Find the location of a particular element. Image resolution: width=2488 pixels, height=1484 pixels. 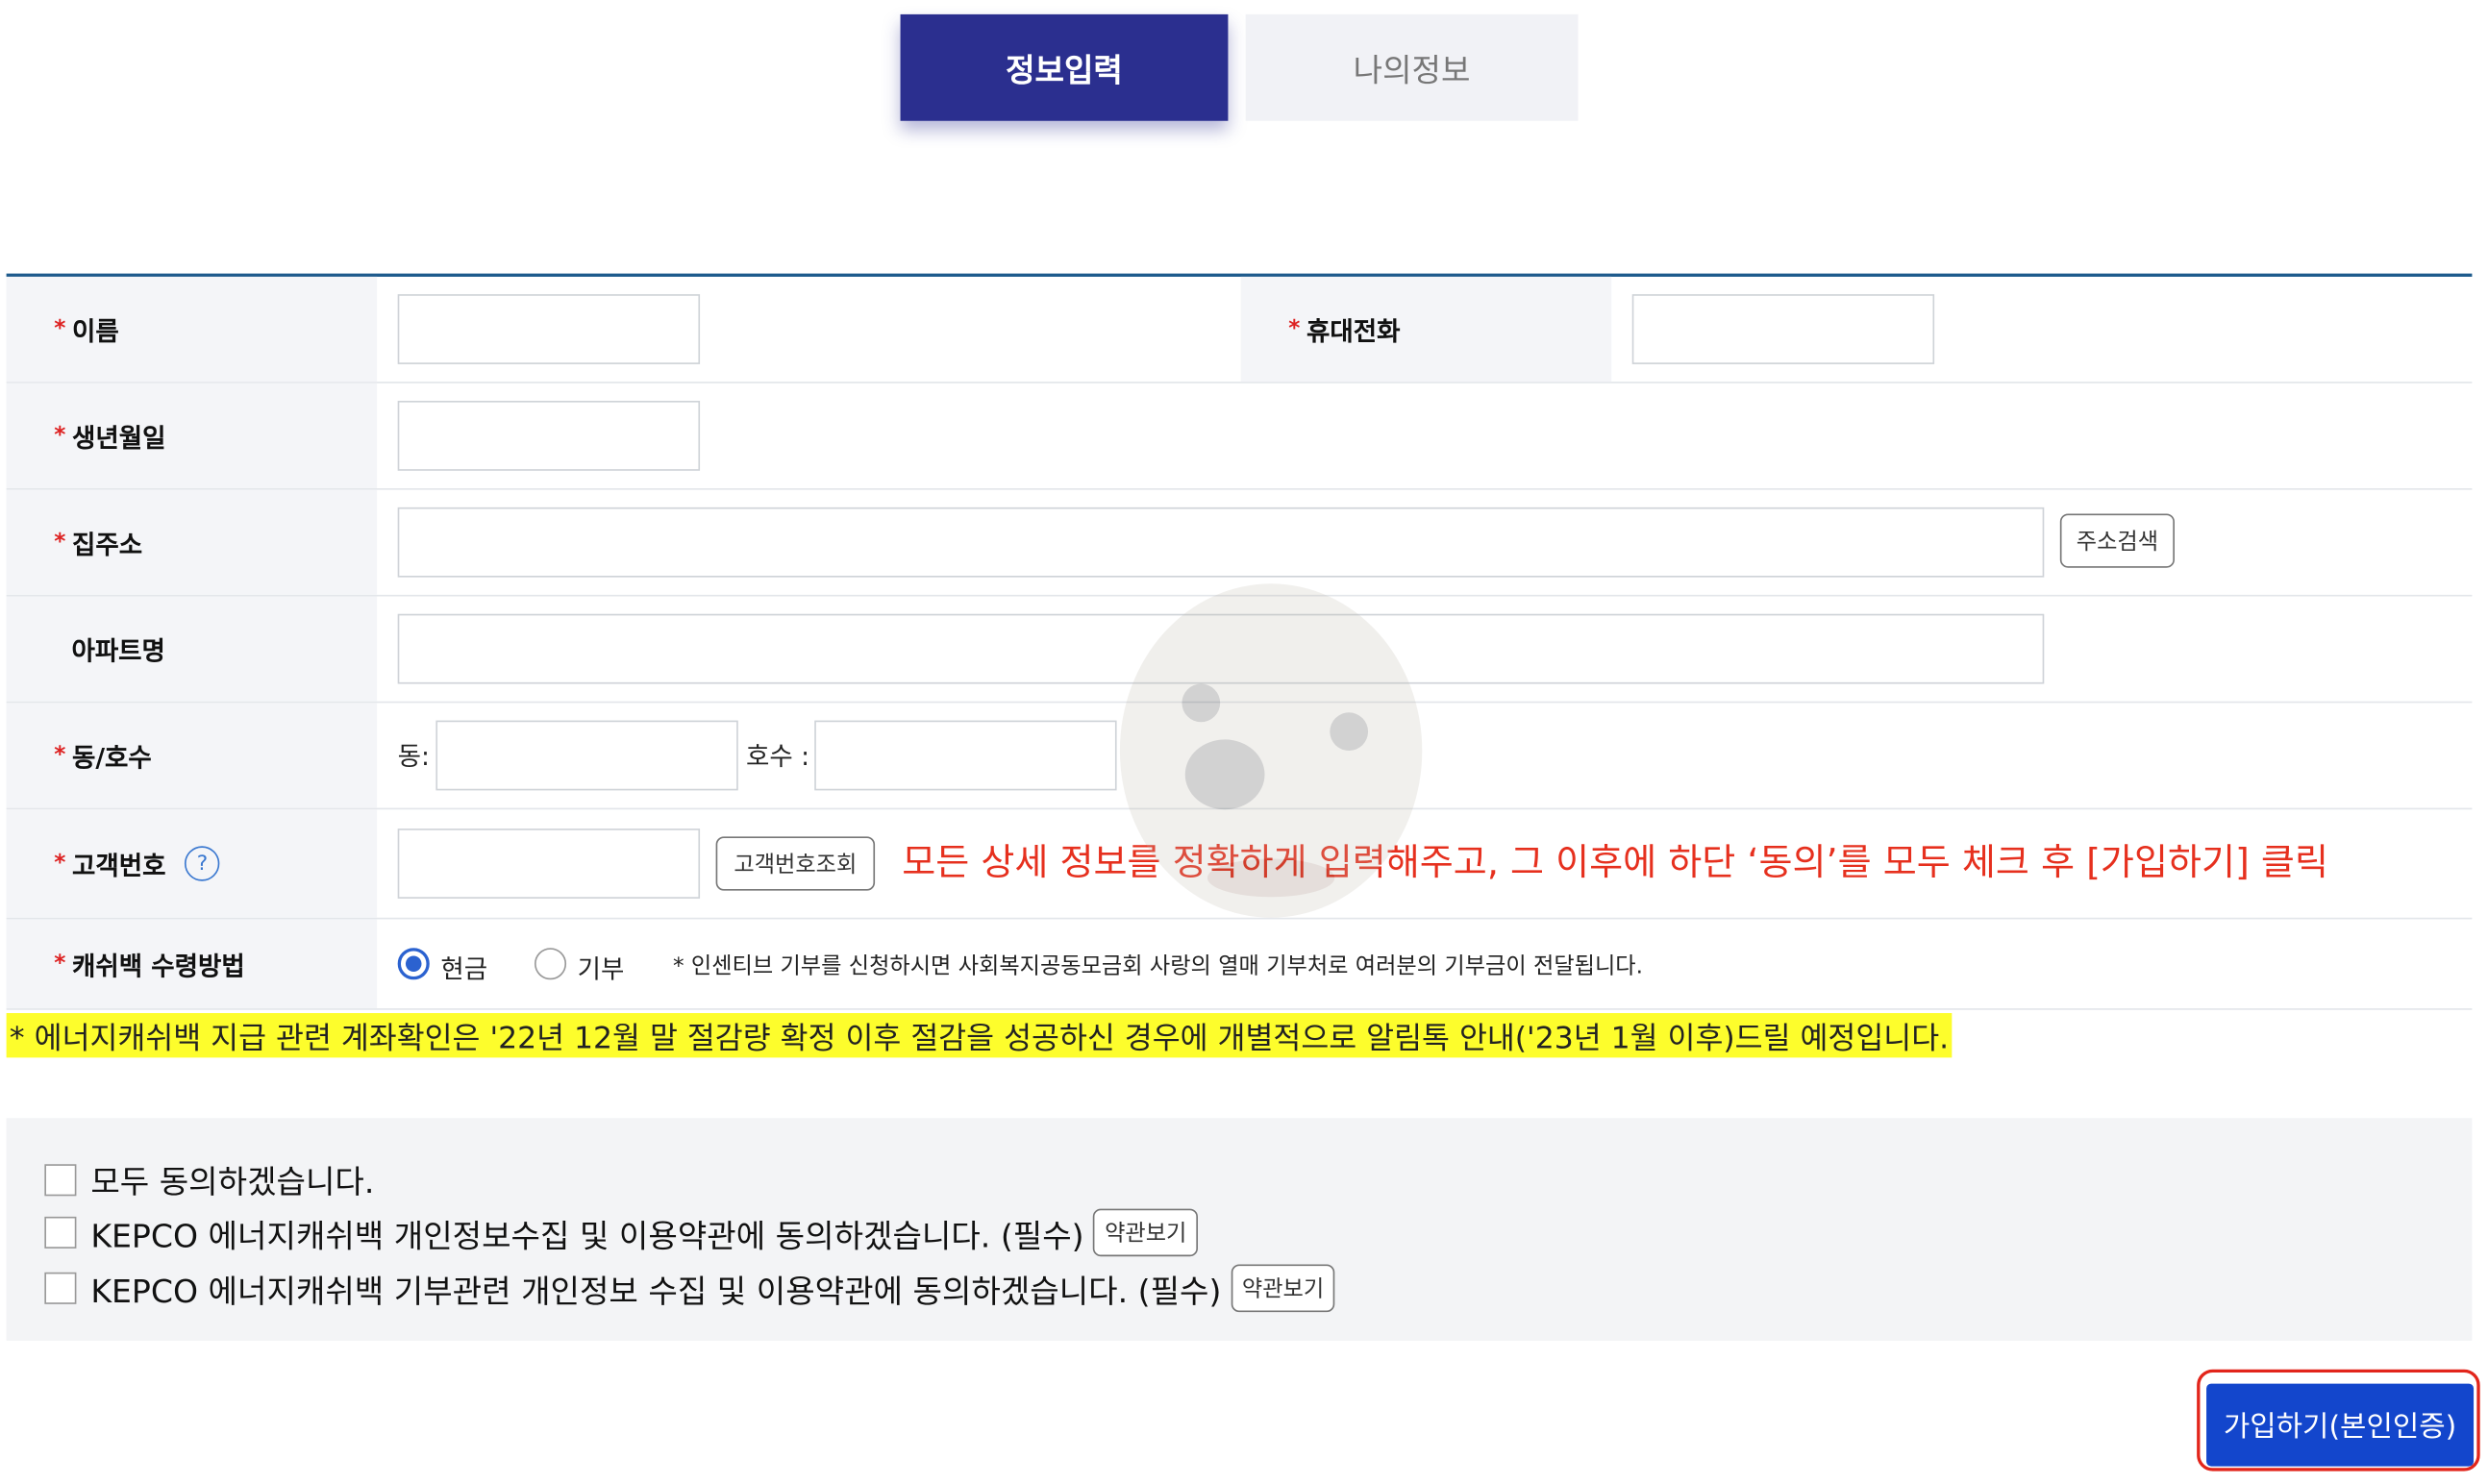

name-label: * 이름 is located at coordinates (192, 329).